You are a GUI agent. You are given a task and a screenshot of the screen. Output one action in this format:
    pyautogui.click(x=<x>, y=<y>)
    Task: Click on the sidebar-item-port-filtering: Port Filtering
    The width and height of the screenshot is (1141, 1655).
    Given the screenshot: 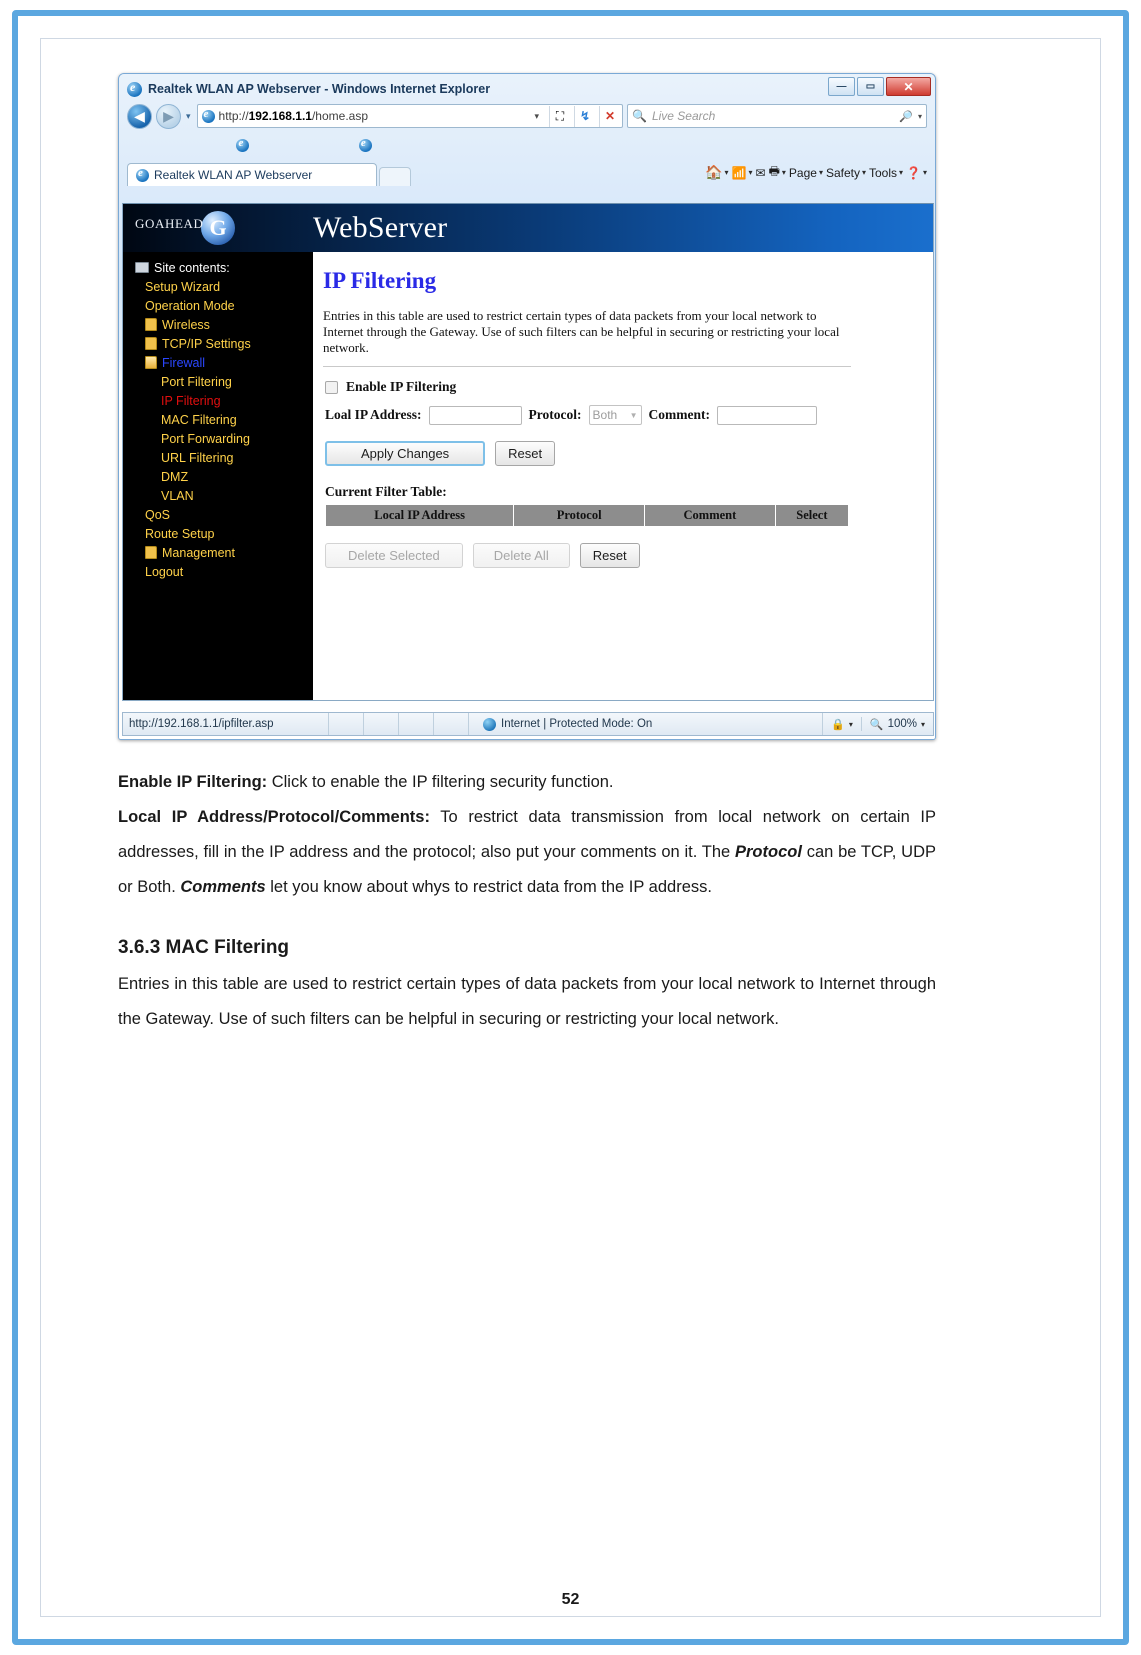 What is the action you would take?
    pyautogui.click(x=220, y=381)
    